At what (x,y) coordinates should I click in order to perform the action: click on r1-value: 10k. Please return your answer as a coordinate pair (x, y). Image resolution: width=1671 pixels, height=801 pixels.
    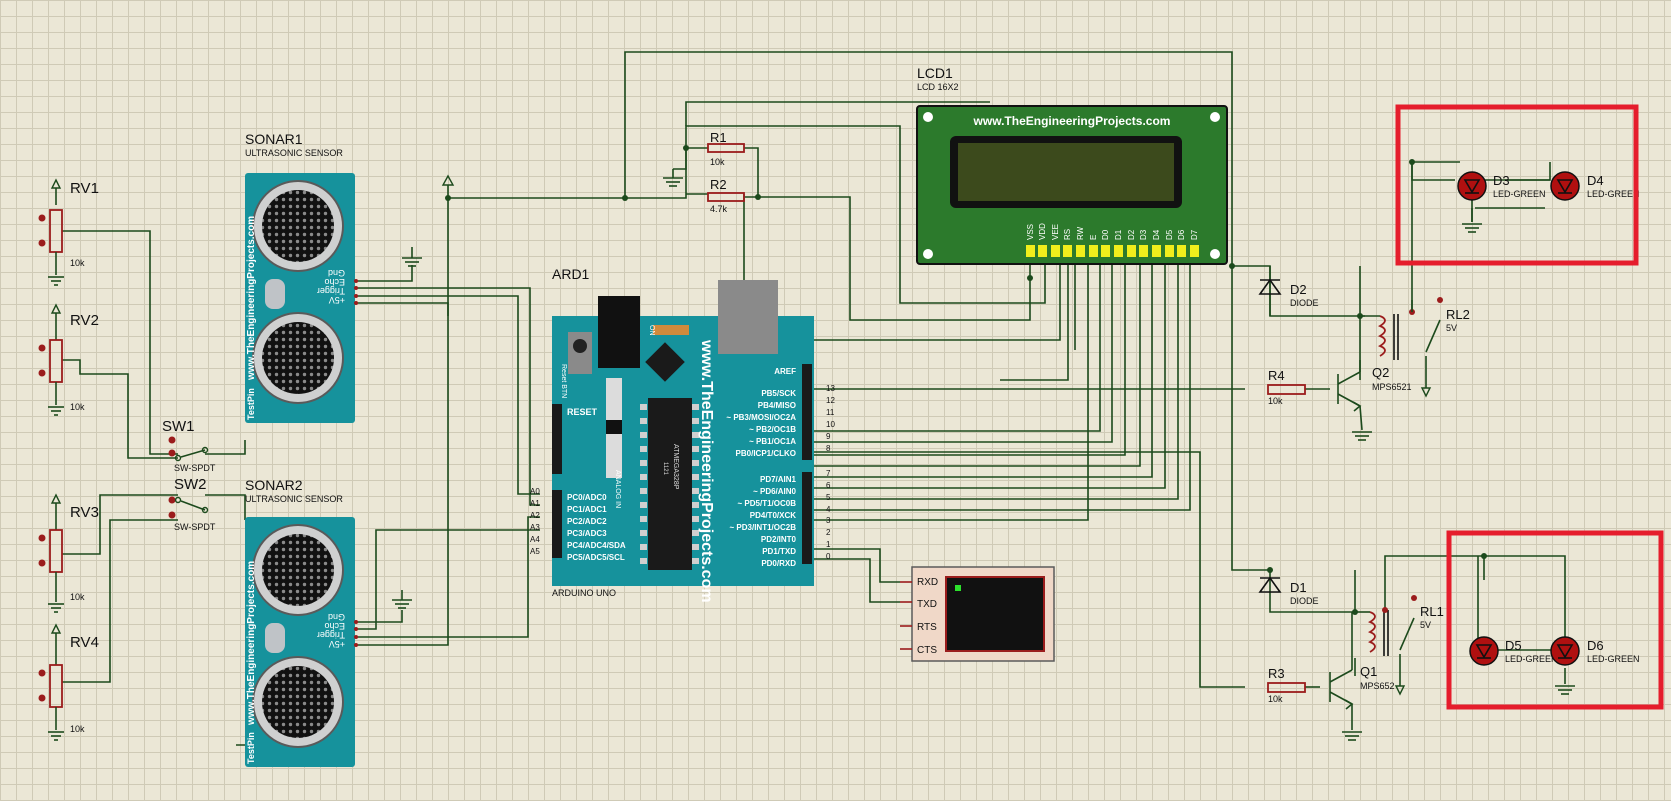
    Looking at the image, I should click on (717, 162).